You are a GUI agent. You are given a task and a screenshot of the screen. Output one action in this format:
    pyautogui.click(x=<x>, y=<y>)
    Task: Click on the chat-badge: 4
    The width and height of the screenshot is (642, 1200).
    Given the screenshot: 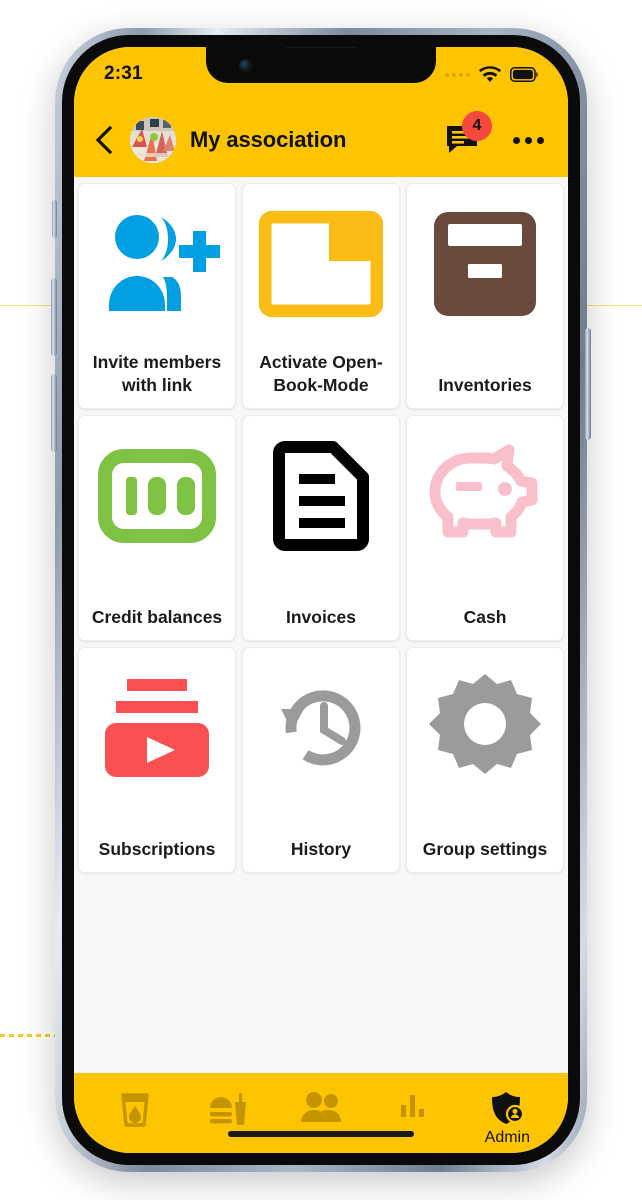 What is the action you would take?
    pyautogui.click(x=477, y=126)
    